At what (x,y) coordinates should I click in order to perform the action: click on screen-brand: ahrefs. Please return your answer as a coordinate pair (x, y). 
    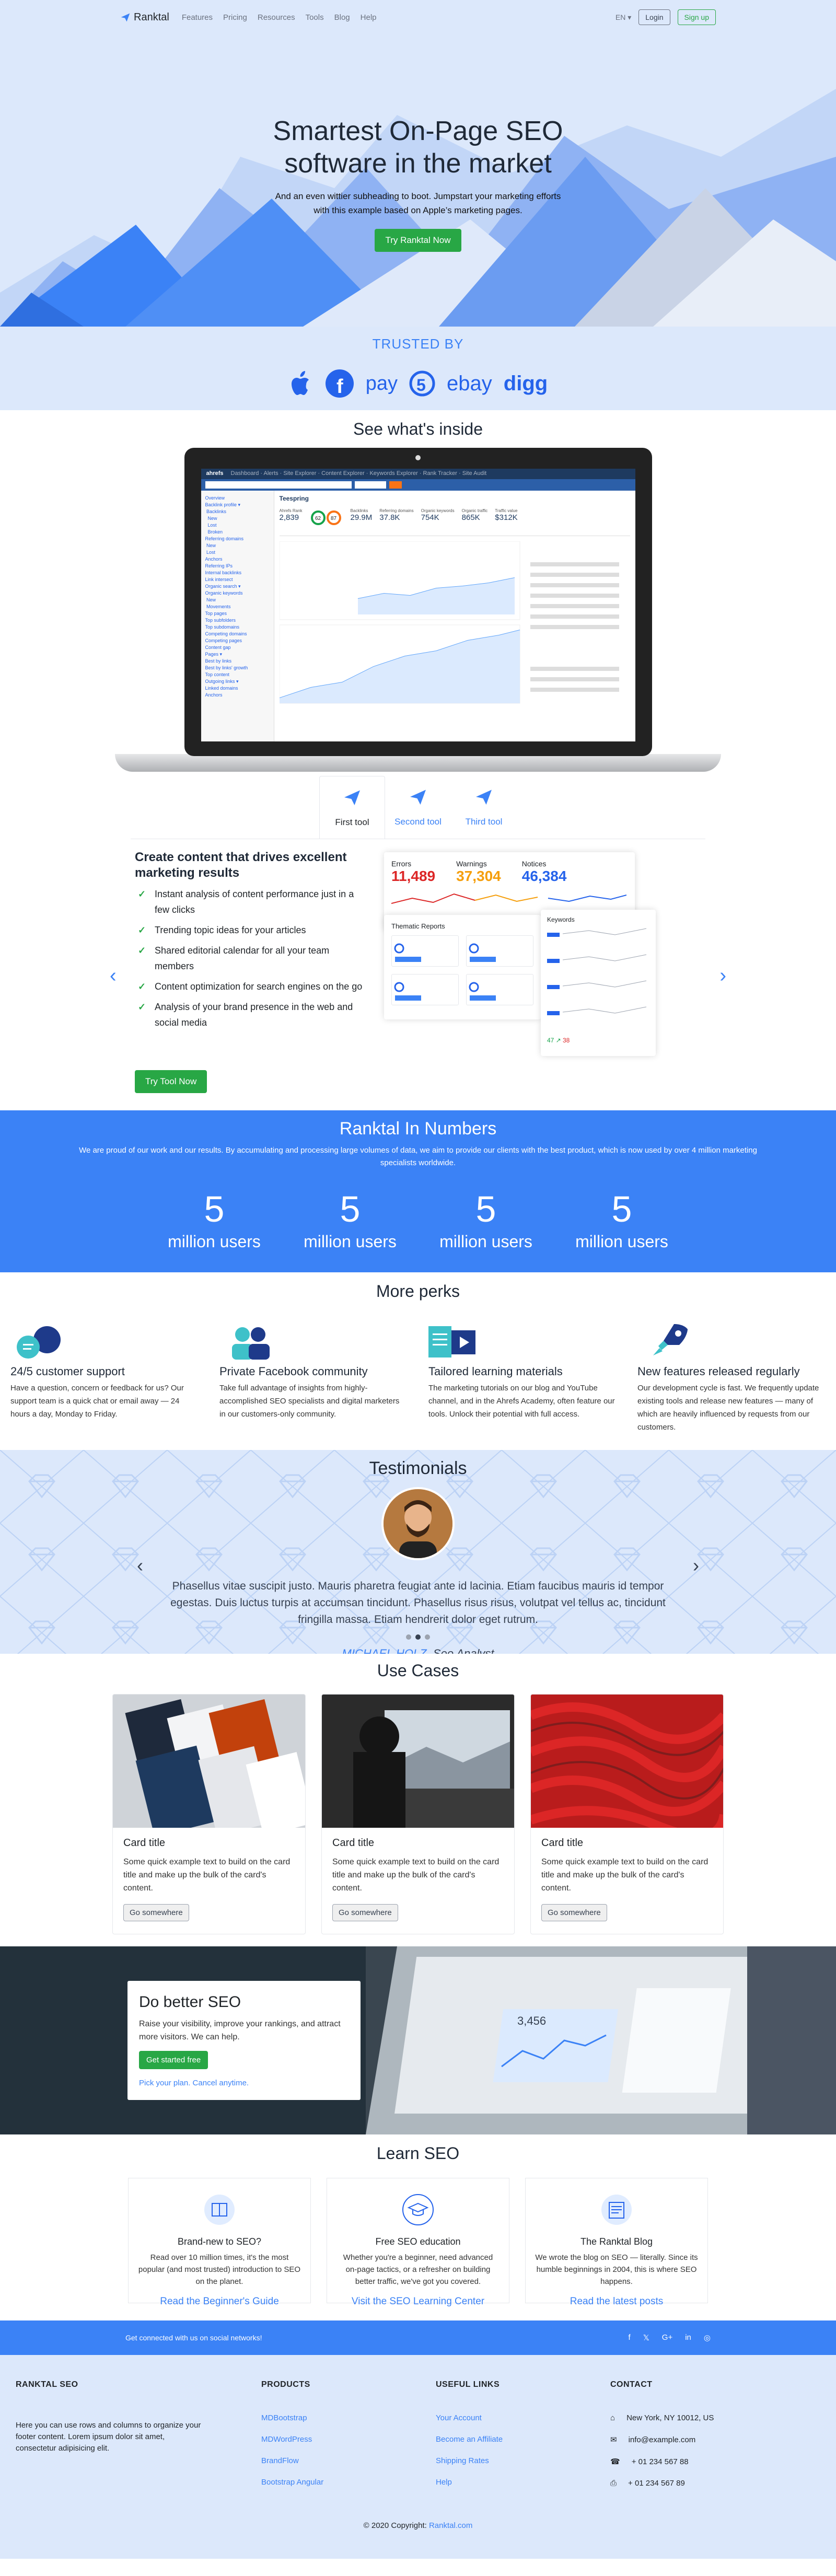
    Looking at the image, I should click on (215, 474).